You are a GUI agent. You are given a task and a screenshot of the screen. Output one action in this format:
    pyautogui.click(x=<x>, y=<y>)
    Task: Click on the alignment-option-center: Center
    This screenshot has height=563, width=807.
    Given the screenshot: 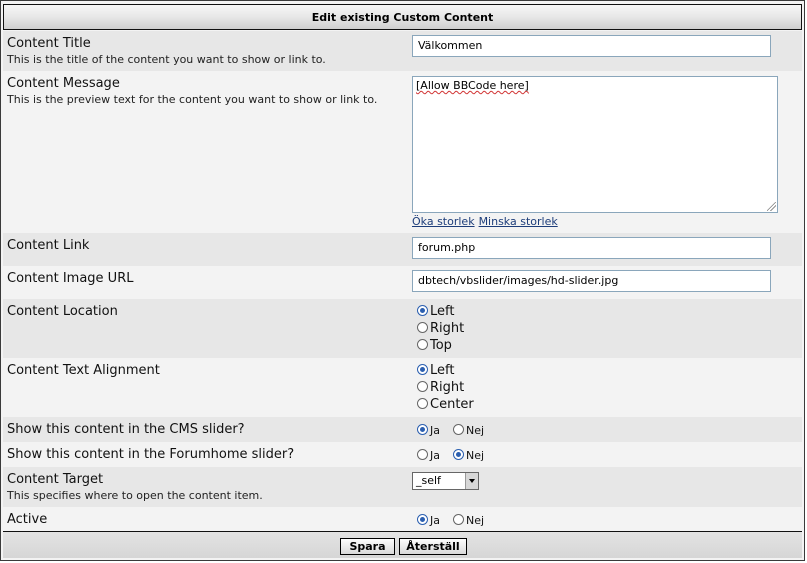 What is the action you would take?
    pyautogui.click(x=445, y=404)
    